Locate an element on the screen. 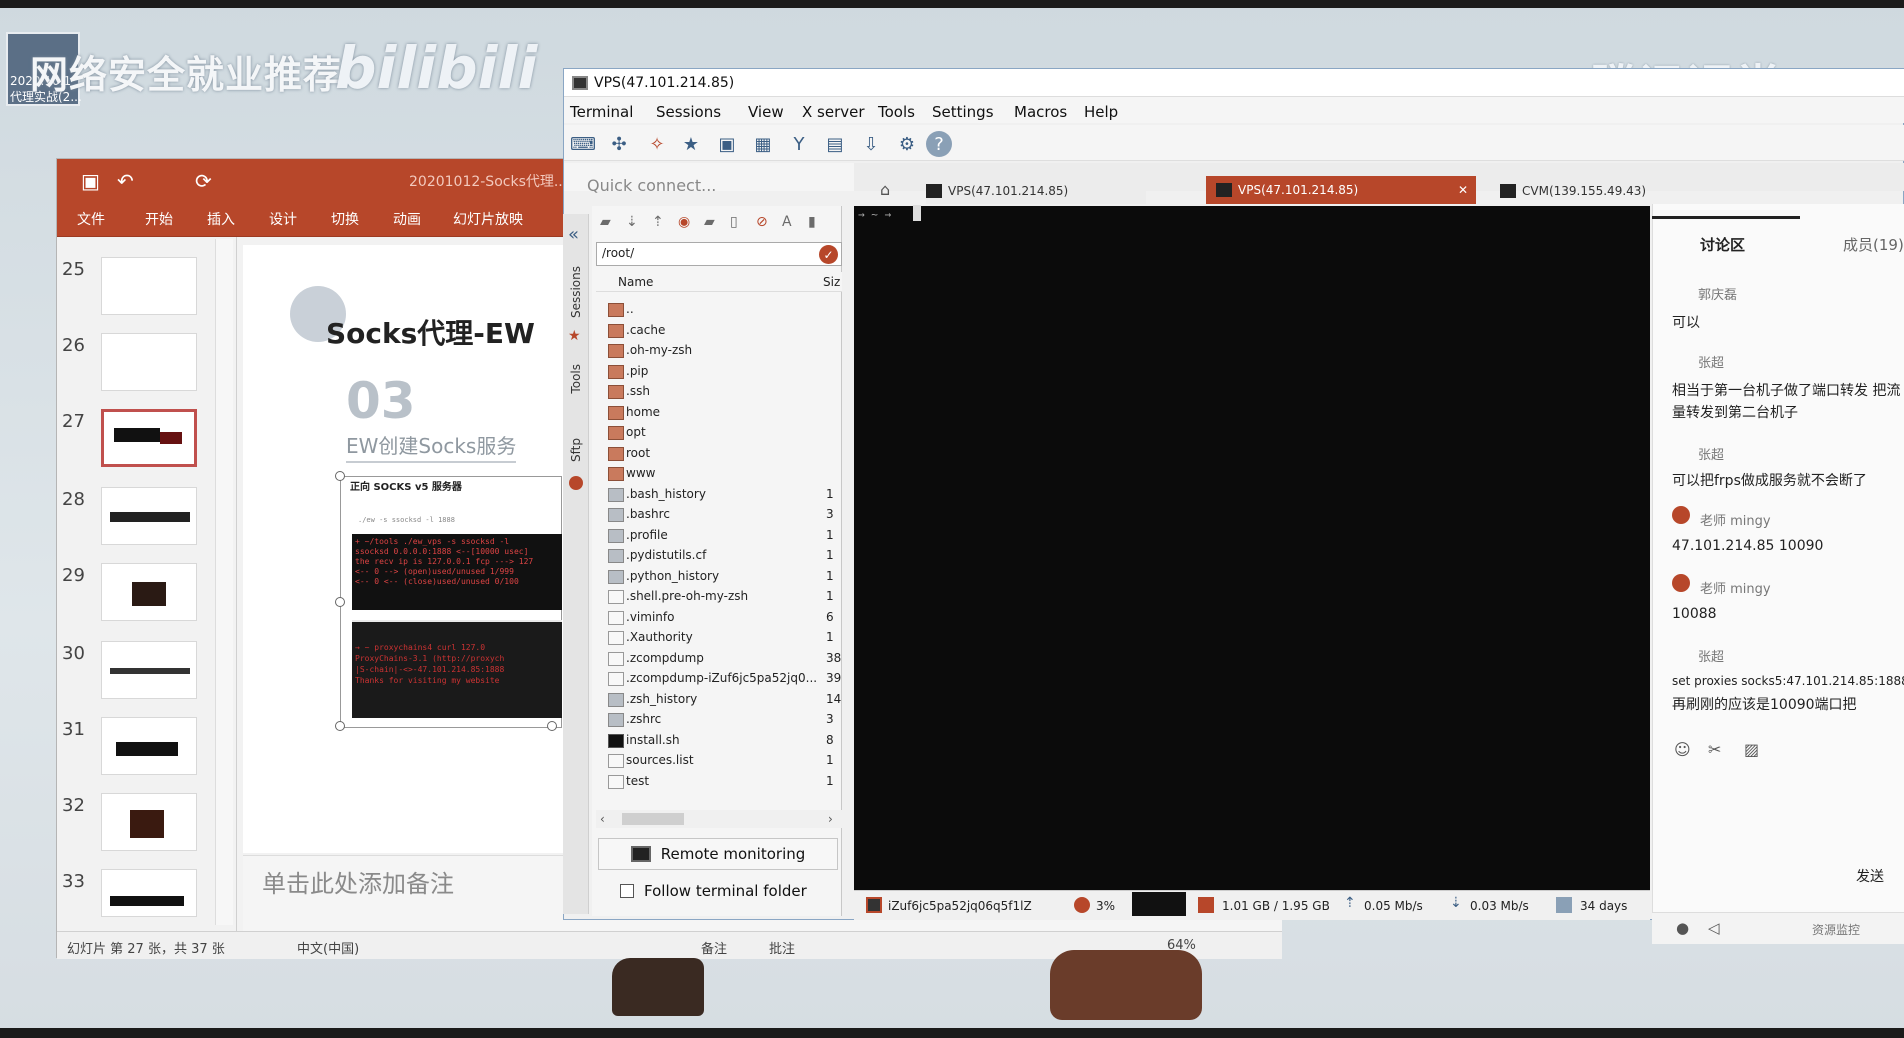 This screenshot has height=1038, width=1904. file-row: install.sh 8 is located at coordinates (720, 741).